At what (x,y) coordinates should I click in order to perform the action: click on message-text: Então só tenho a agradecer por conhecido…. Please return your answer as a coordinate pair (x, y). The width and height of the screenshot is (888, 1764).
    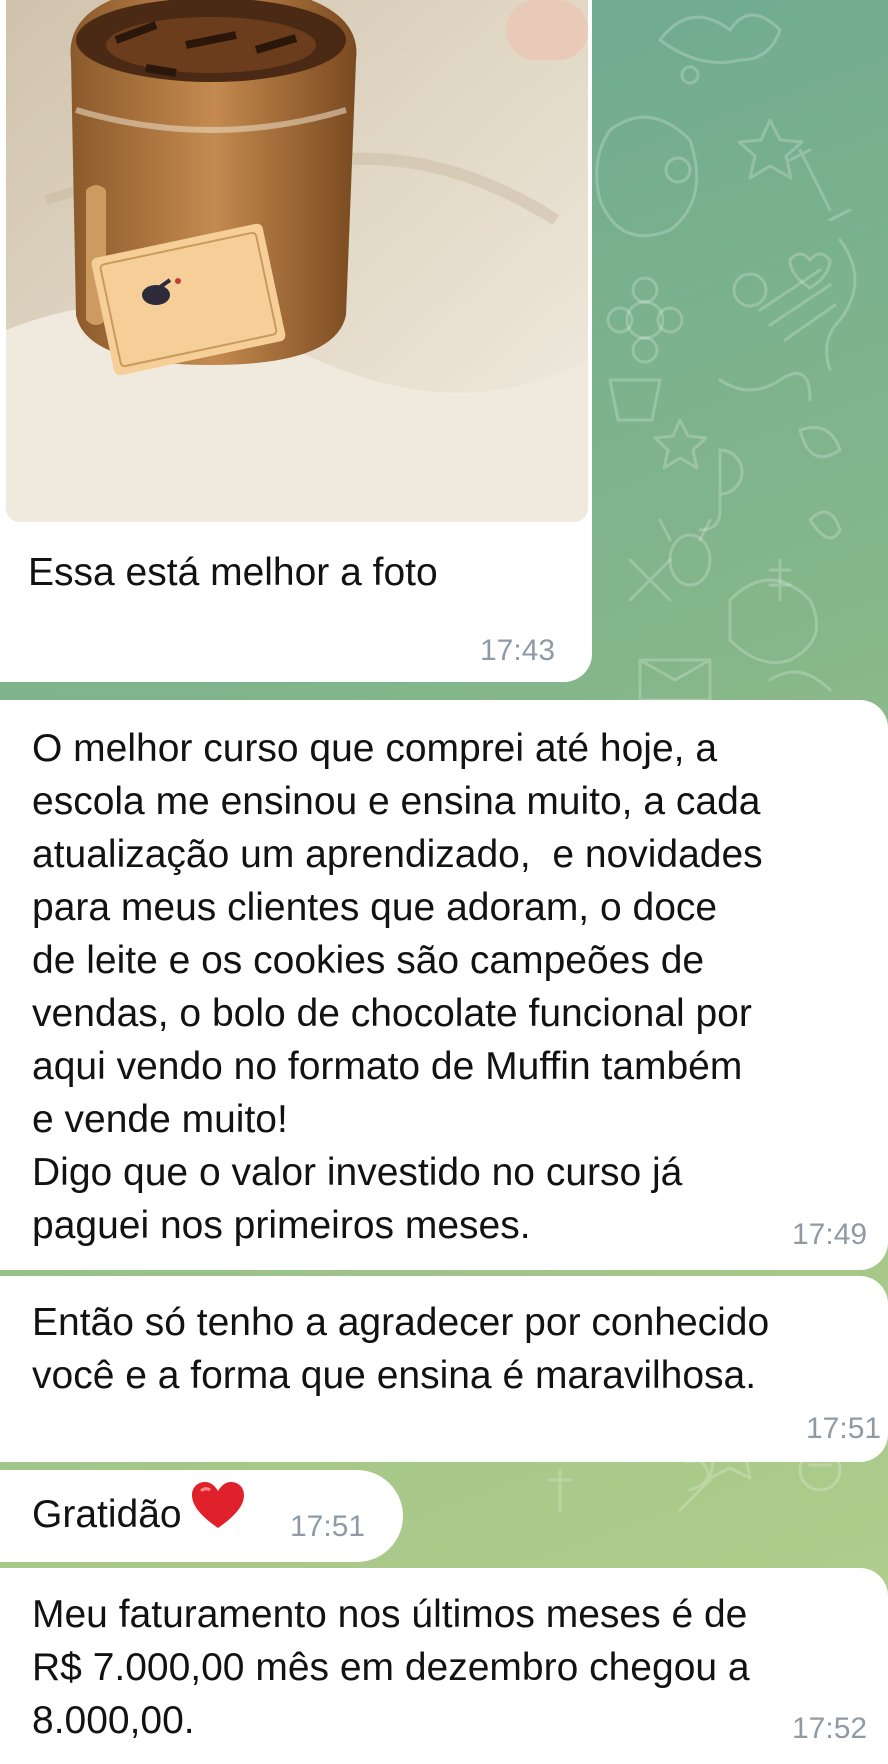
    Looking at the image, I should click on (401, 1349).